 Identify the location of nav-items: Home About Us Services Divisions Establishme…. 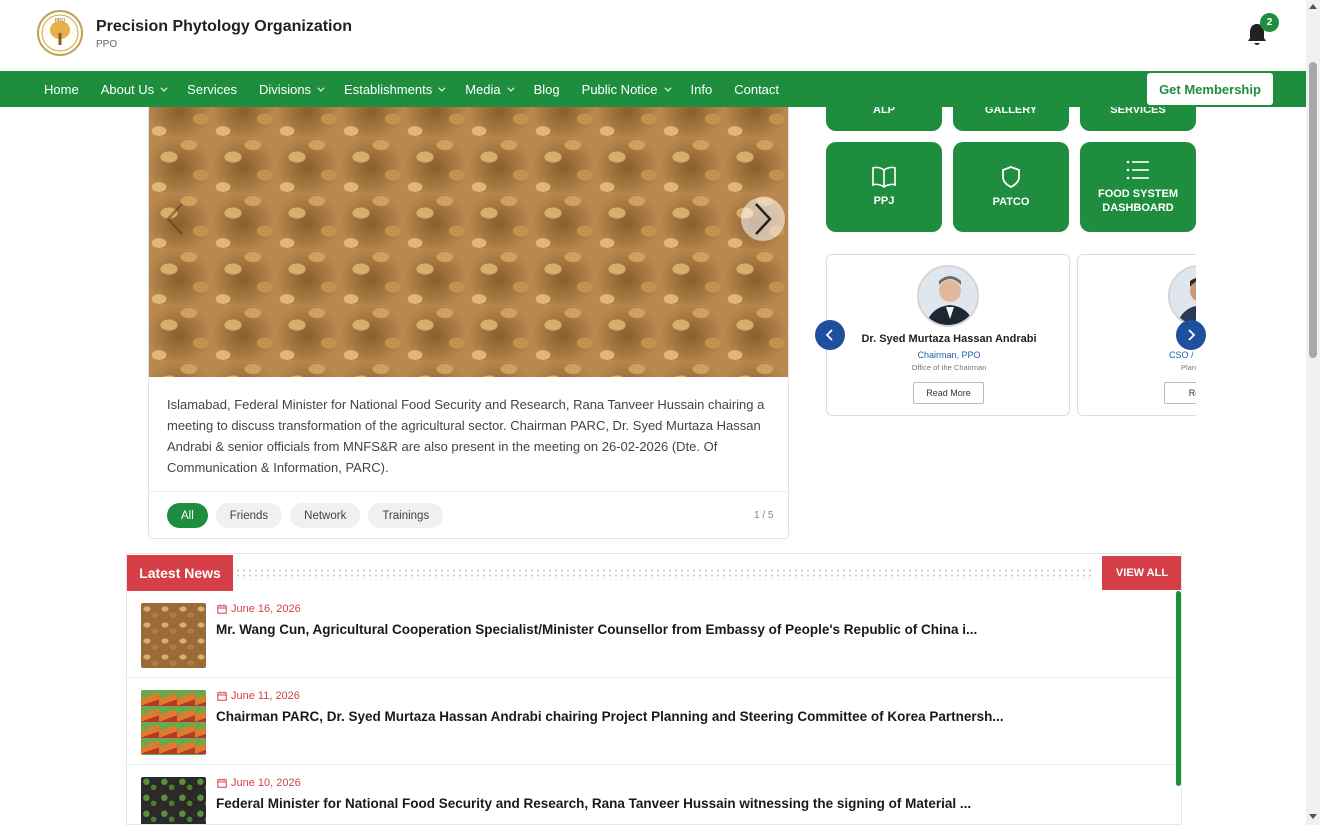
(411, 89).